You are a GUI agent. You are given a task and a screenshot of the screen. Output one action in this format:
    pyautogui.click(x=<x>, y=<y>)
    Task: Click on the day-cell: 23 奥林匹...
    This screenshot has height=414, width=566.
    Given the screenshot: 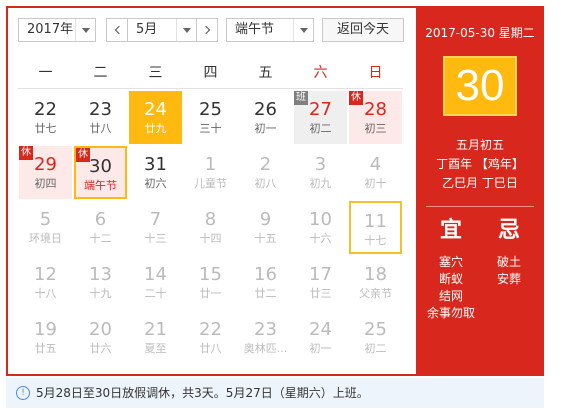 What is the action you would take?
    pyautogui.click(x=265, y=337)
    